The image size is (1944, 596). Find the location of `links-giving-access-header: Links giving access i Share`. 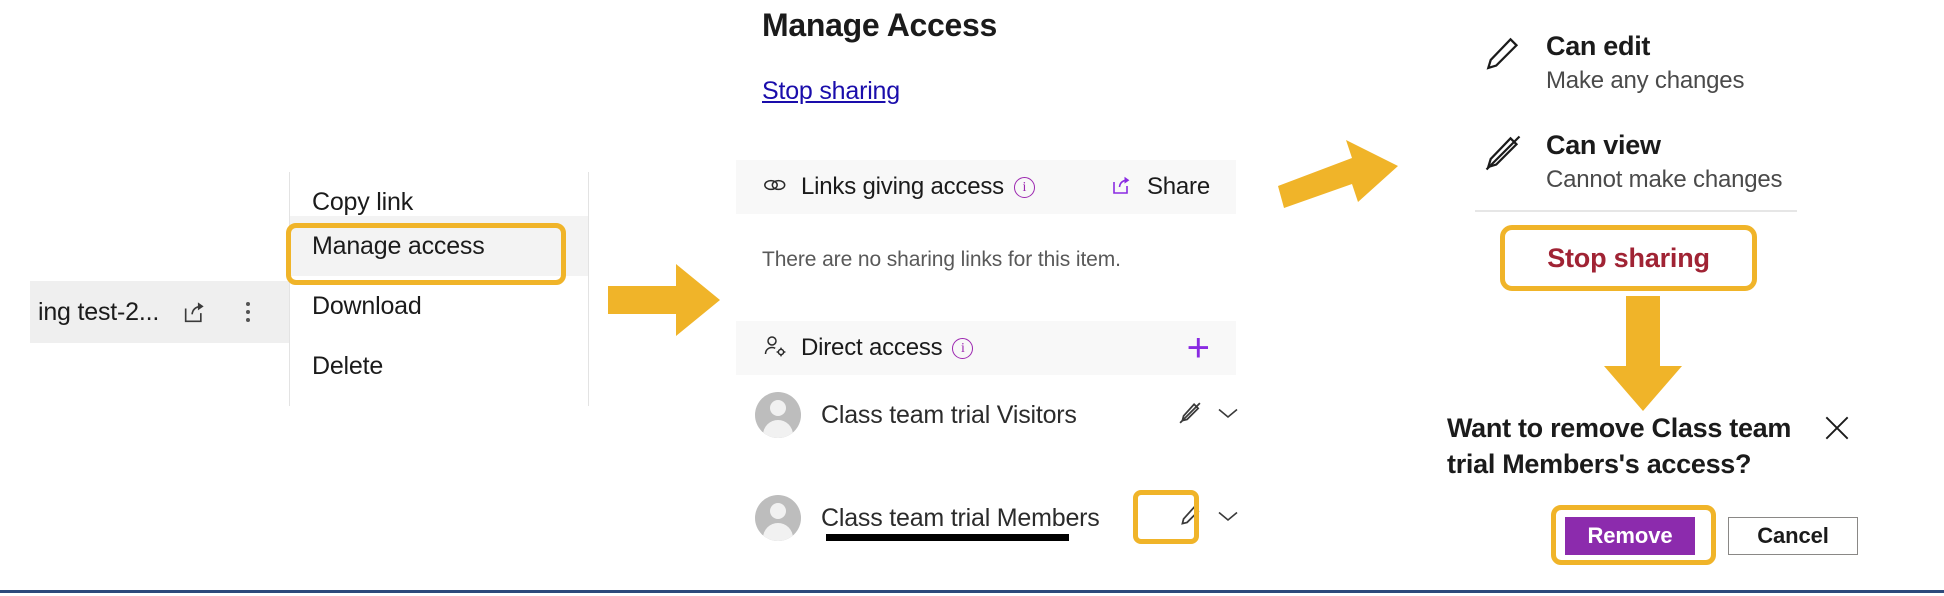

links-giving-access-header: Links giving access i Share is located at coordinates (986, 187).